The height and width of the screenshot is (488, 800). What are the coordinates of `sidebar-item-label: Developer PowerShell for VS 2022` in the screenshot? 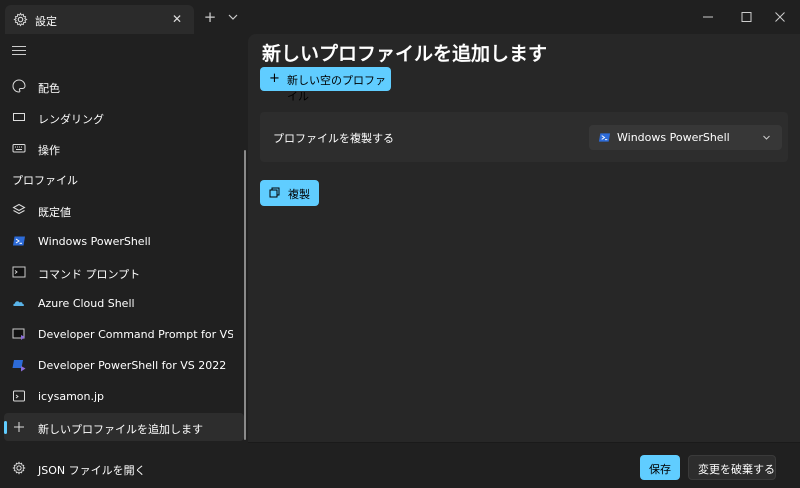 It's located at (132, 365).